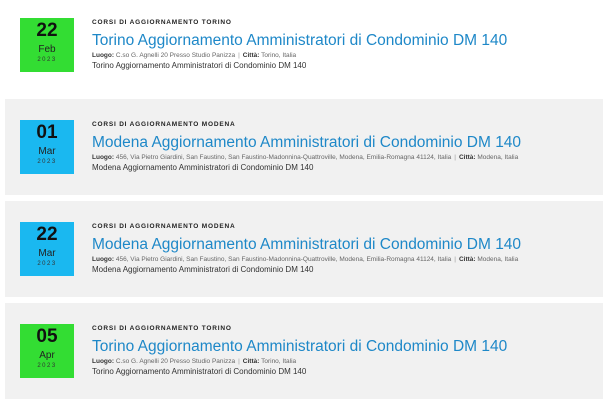 This screenshot has width=603, height=404. I want to click on date-badge: 22 Mar 2023, so click(47, 249).